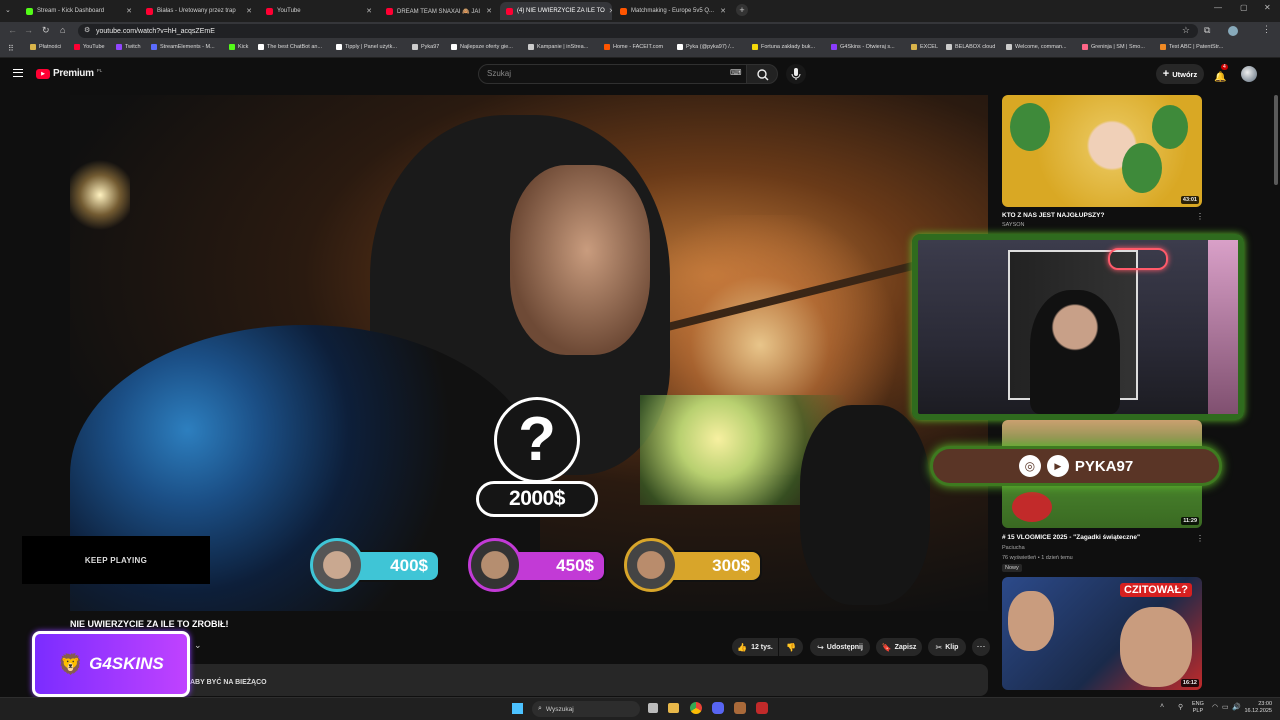 The width and height of the screenshot is (1280, 720). What do you see at coordinates (12, 30) in the screenshot?
I see `back-icon: ←` at bounding box center [12, 30].